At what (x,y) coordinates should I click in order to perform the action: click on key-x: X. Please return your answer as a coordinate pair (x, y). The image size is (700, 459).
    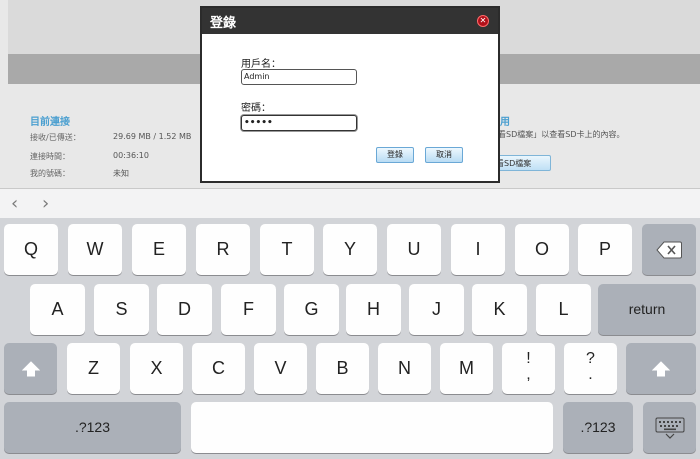
    Looking at the image, I should click on (156, 368).